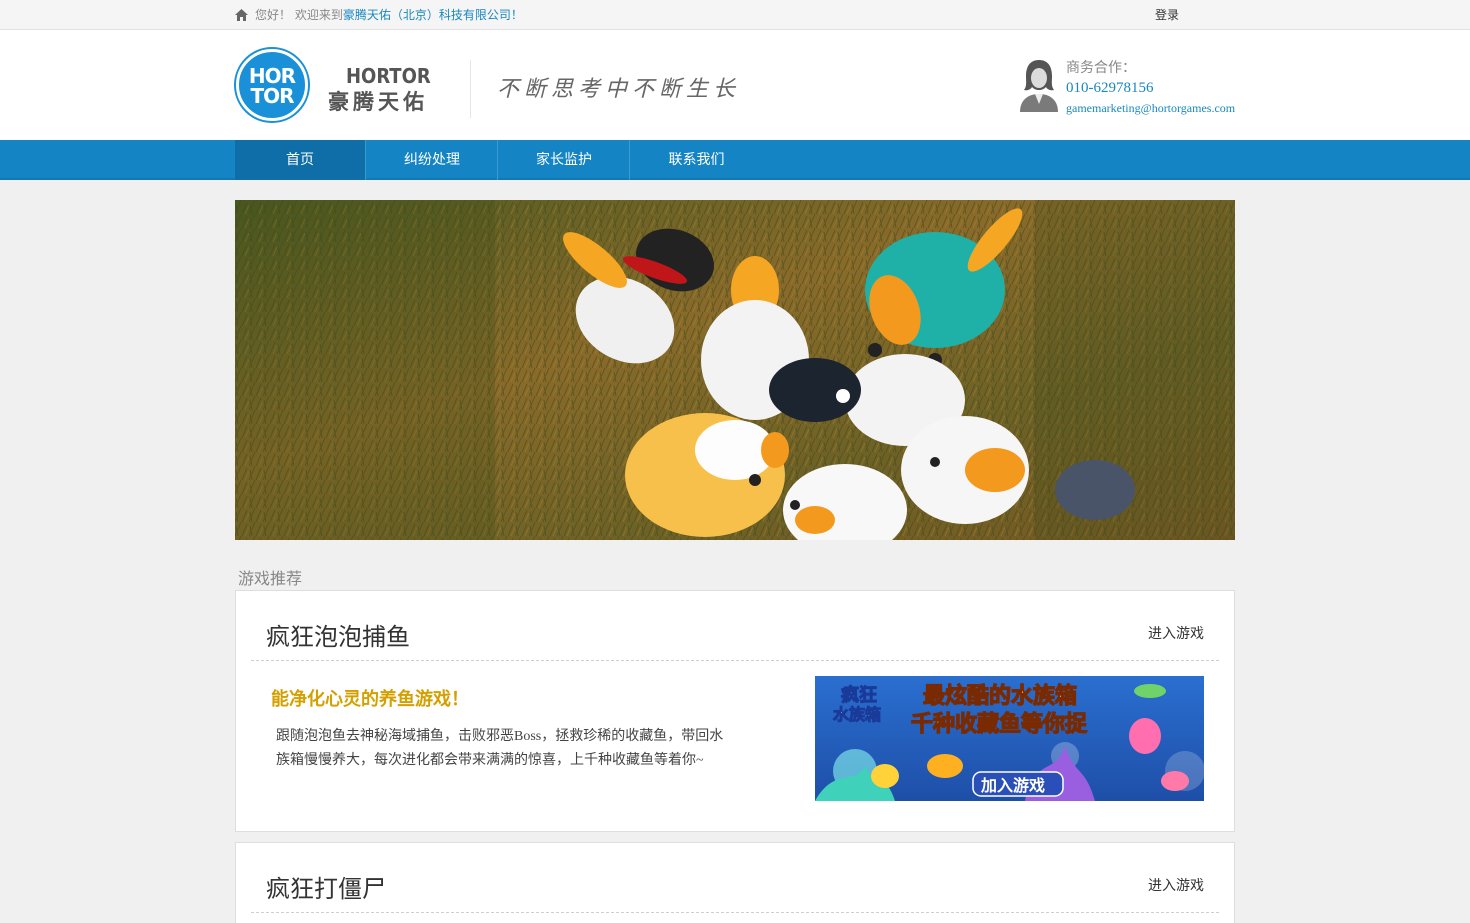 The image size is (1470, 923). I want to click on business-contact-label: 商务合作：, so click(1101, 68).